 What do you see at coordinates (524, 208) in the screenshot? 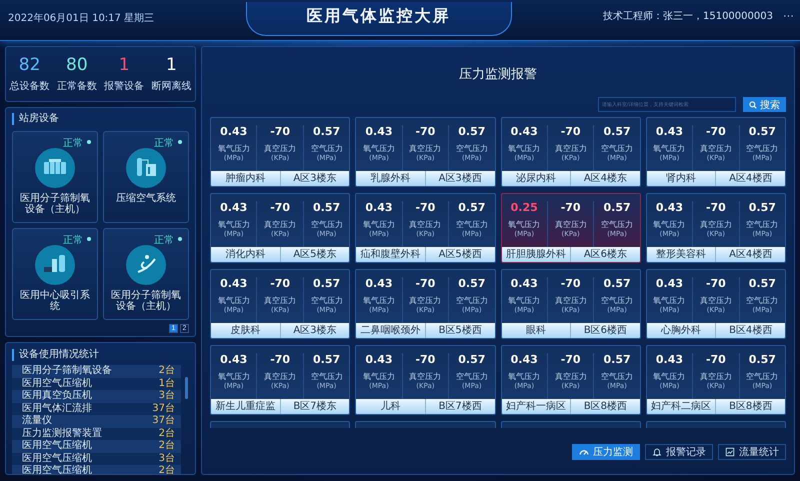
I see `pressure-value: 0.25` at bounding box center [524, 208].